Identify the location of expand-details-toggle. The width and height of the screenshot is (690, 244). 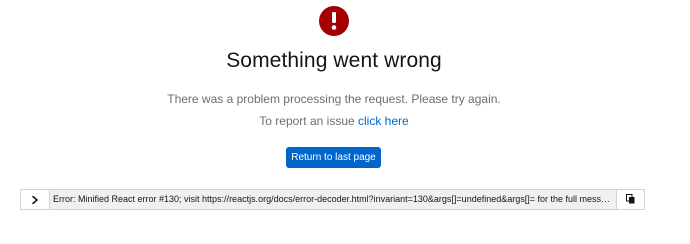
(35, 199).